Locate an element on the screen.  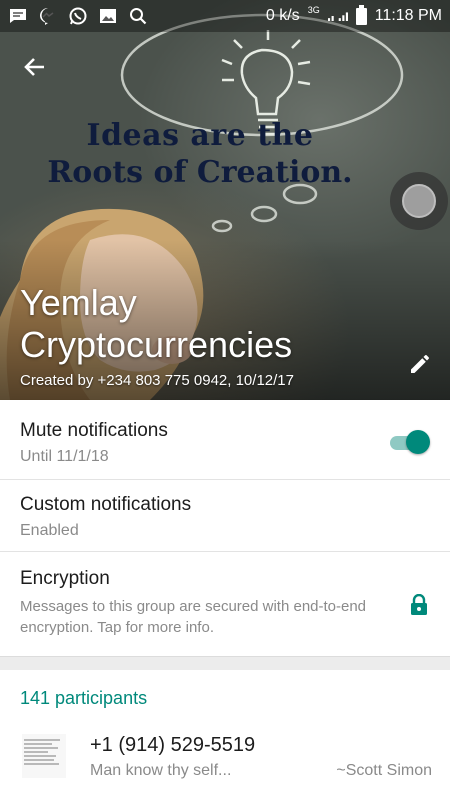
pencil-icon is located at coordinates (420, 364).